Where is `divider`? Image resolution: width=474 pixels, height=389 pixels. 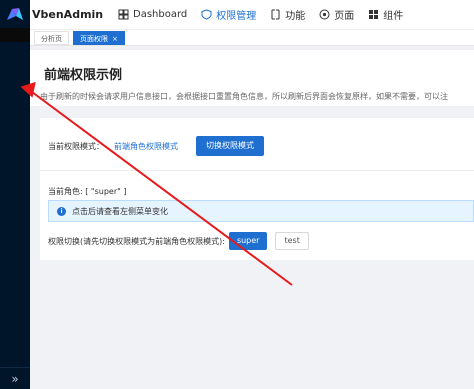 divider is located at coordinates (257, 170).